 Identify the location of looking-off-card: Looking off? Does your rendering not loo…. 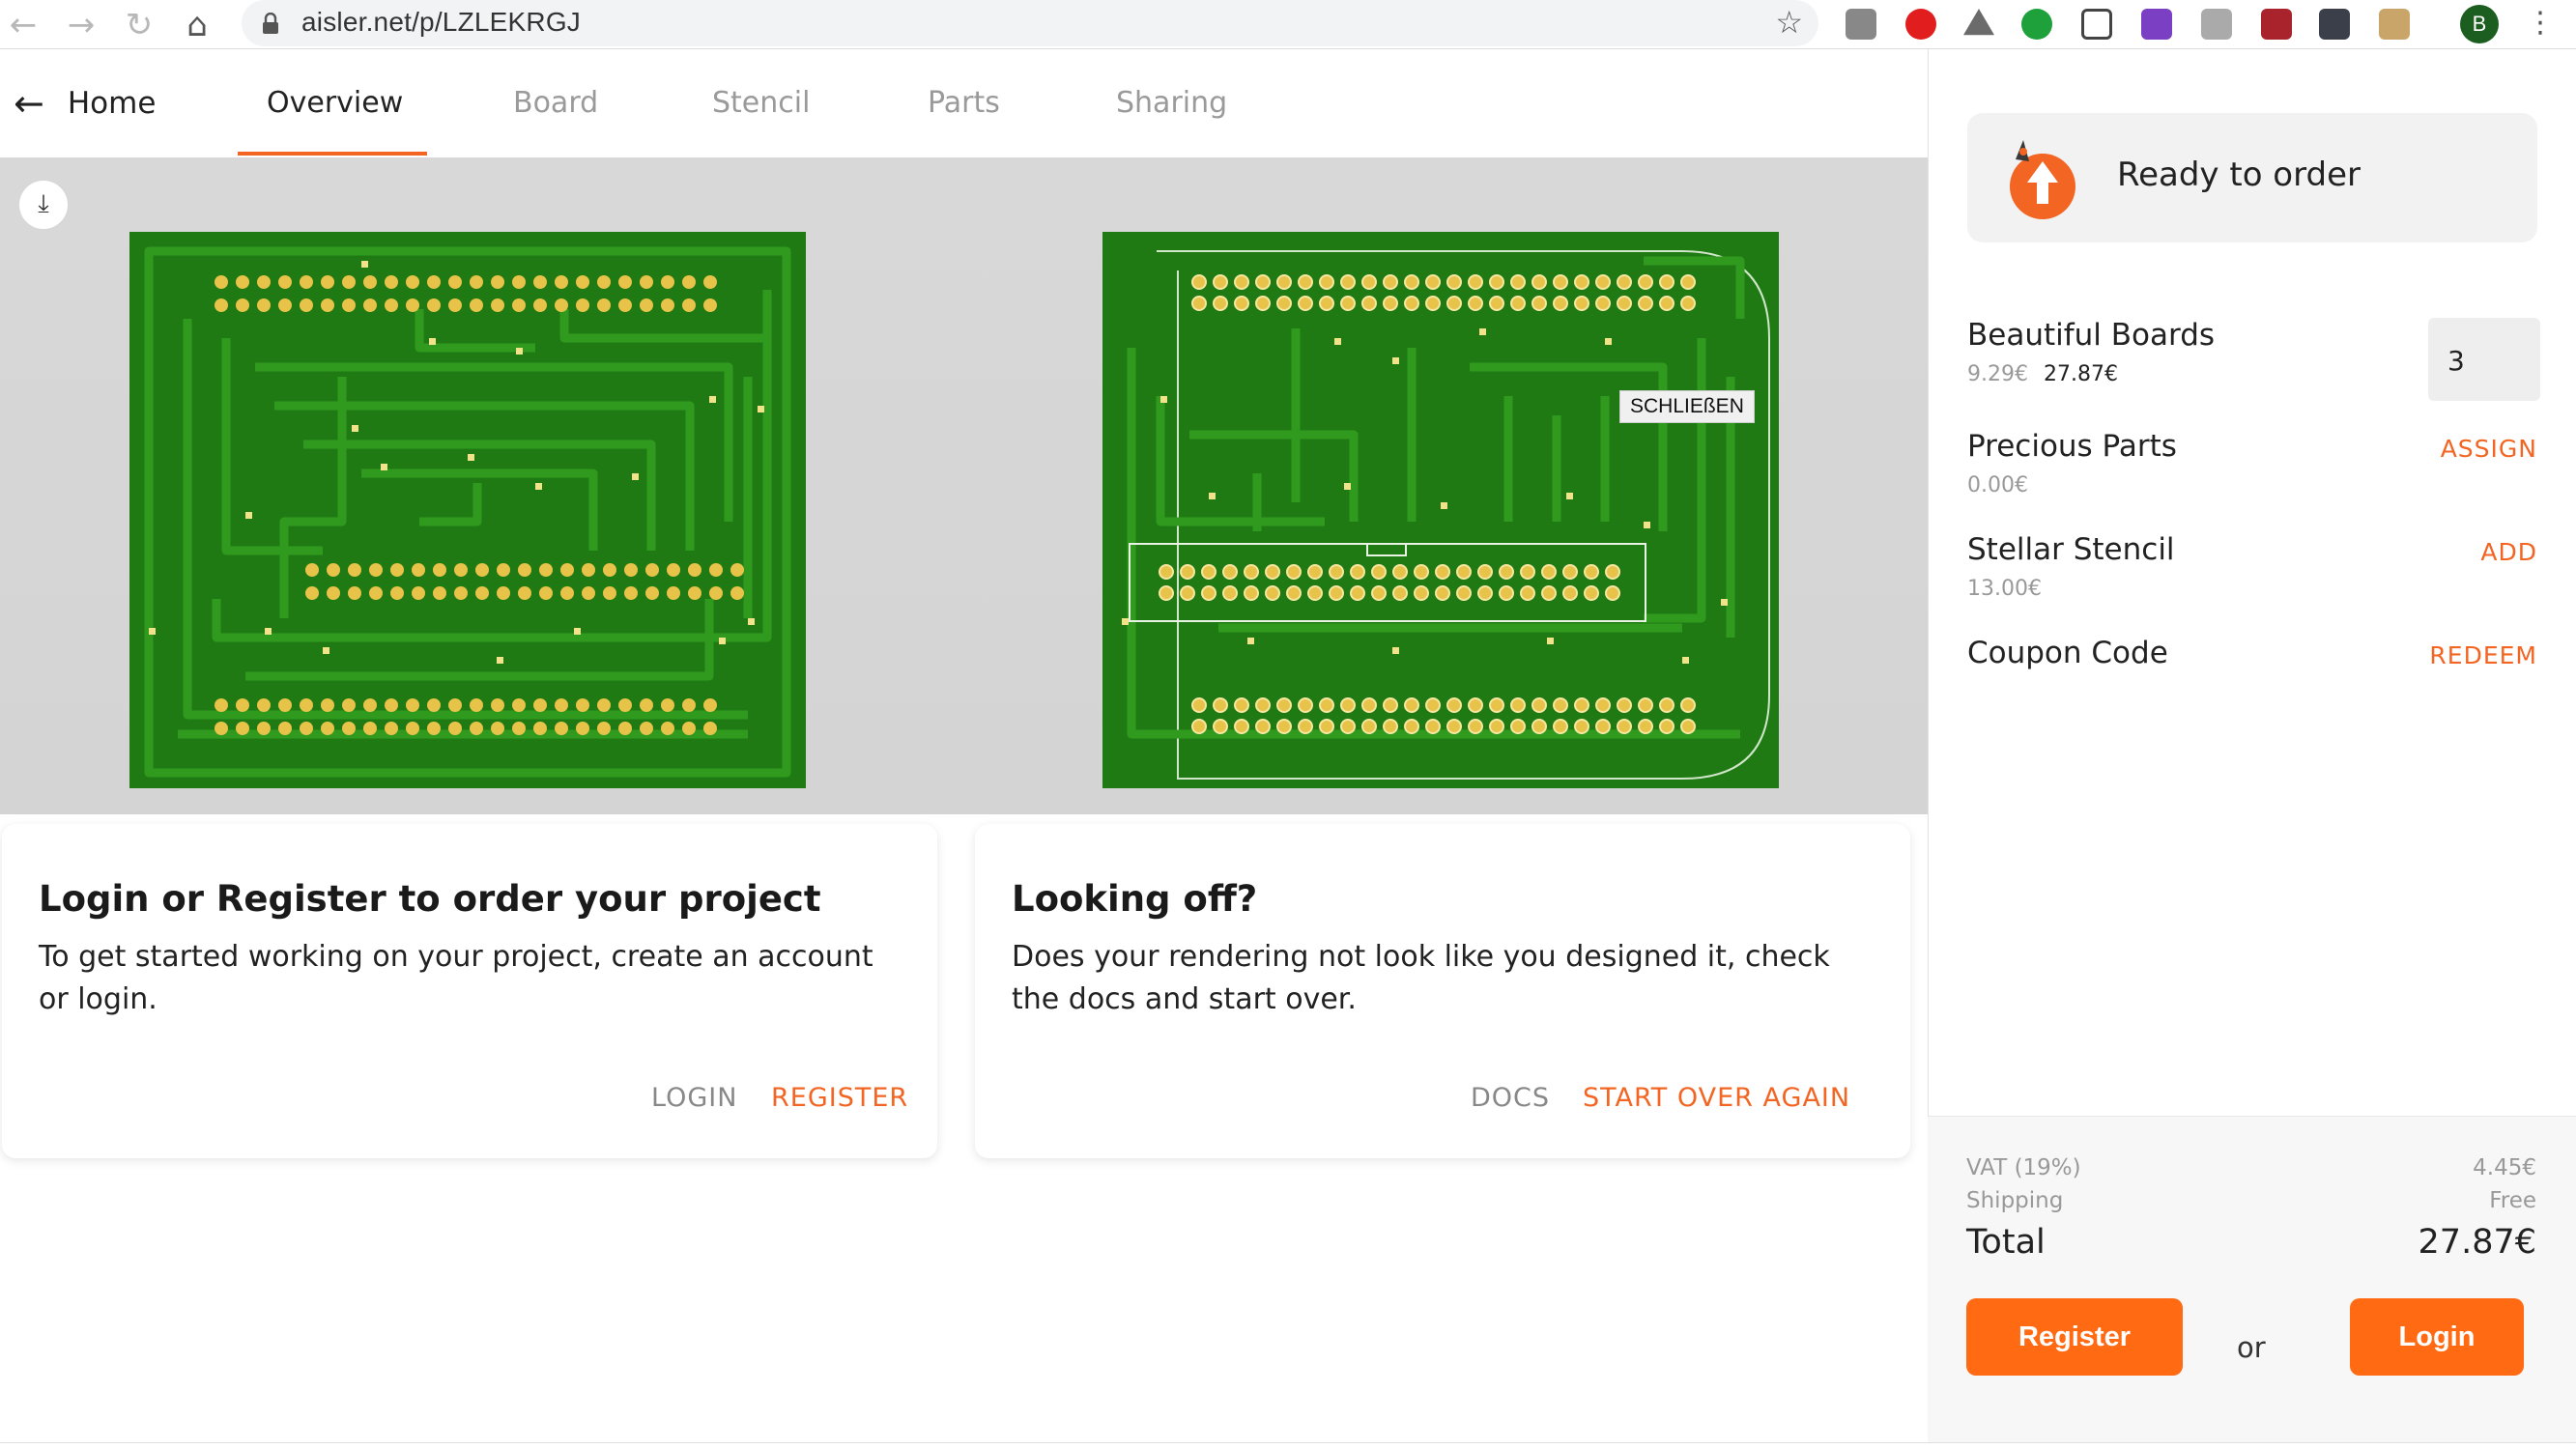
(1443, 991).